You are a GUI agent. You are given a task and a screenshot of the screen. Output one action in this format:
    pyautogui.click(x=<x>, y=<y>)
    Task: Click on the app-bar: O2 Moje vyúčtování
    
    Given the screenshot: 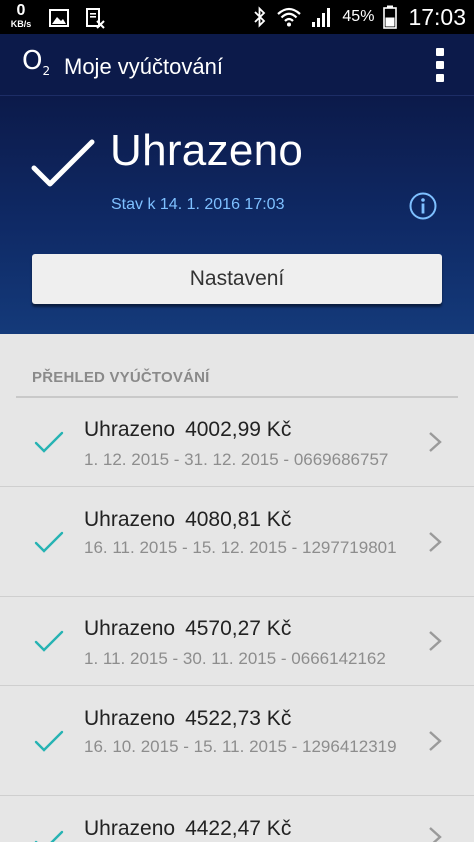 What is the action you would take?
    pyautogui.click(x=237, y=65)
    